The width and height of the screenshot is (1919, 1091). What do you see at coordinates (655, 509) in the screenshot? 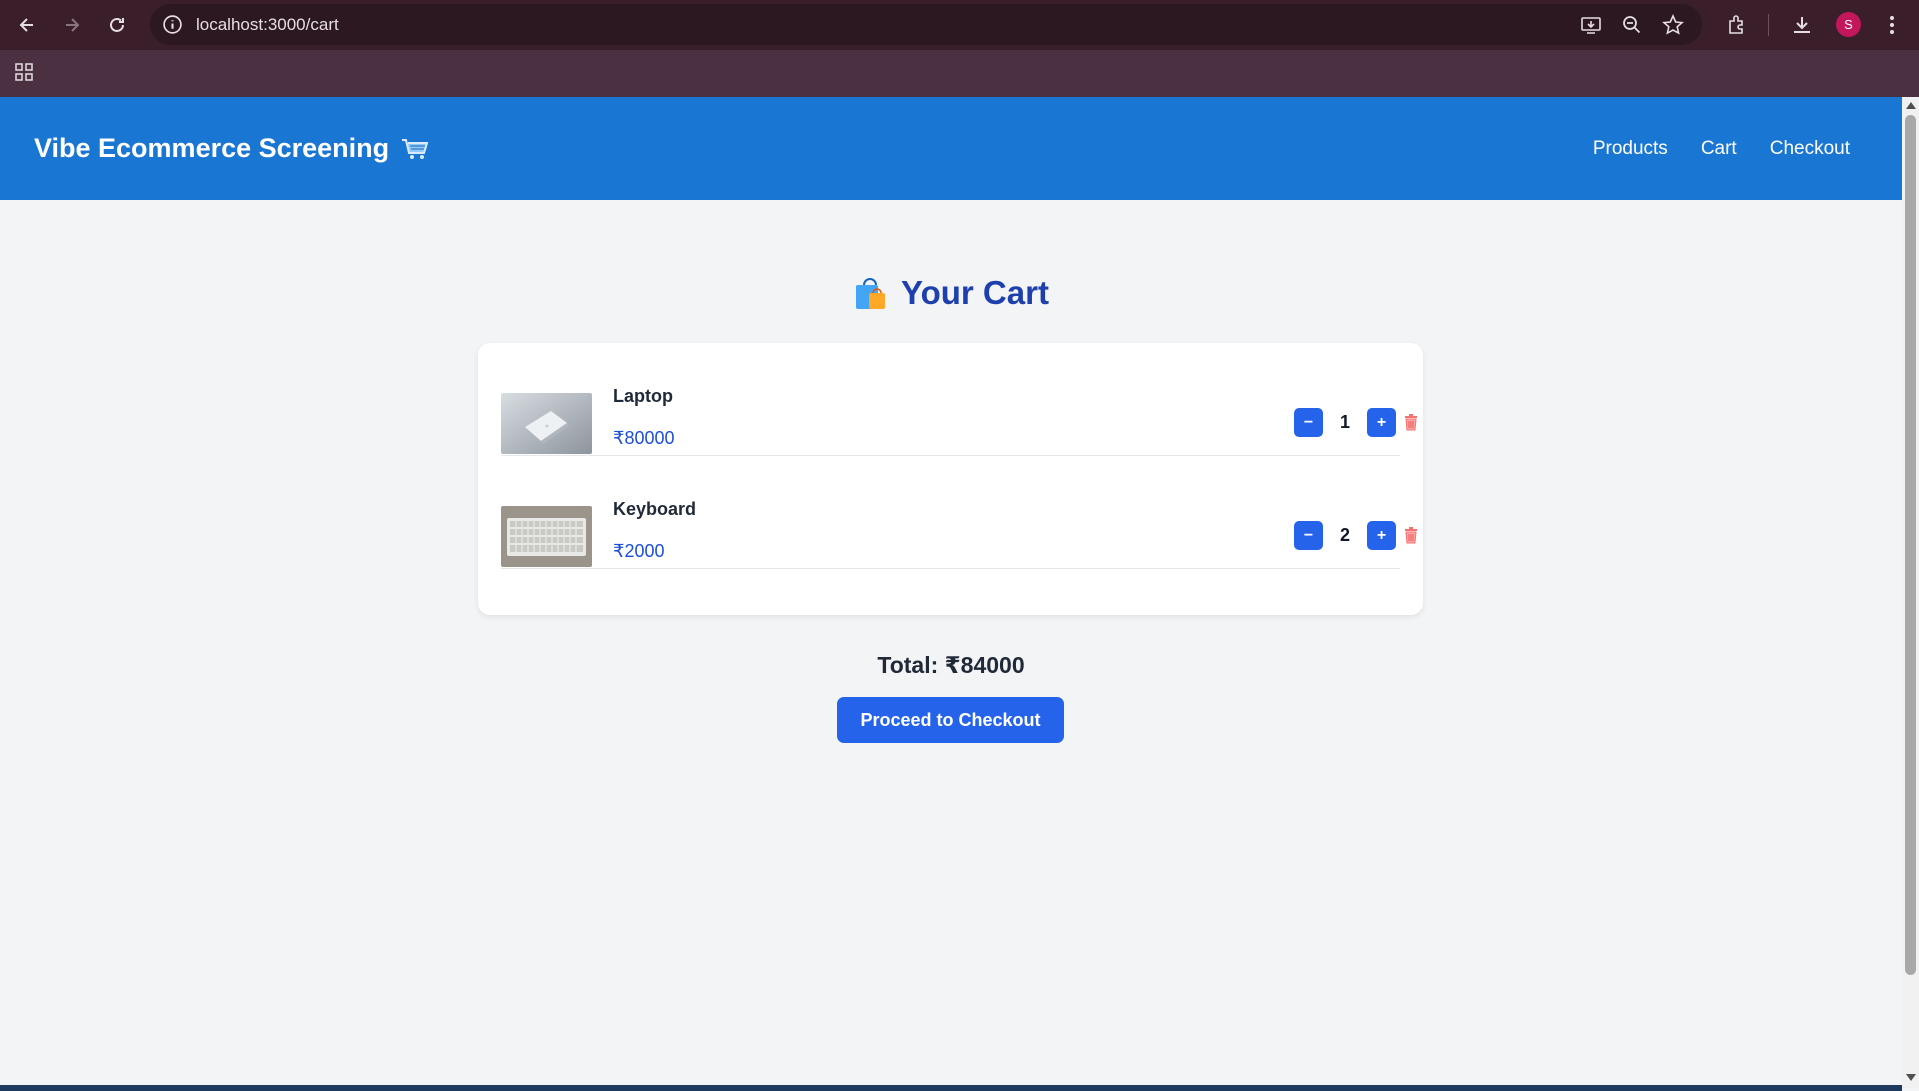
I see `item-name: Keyboard` at bounding box center [655, 509].